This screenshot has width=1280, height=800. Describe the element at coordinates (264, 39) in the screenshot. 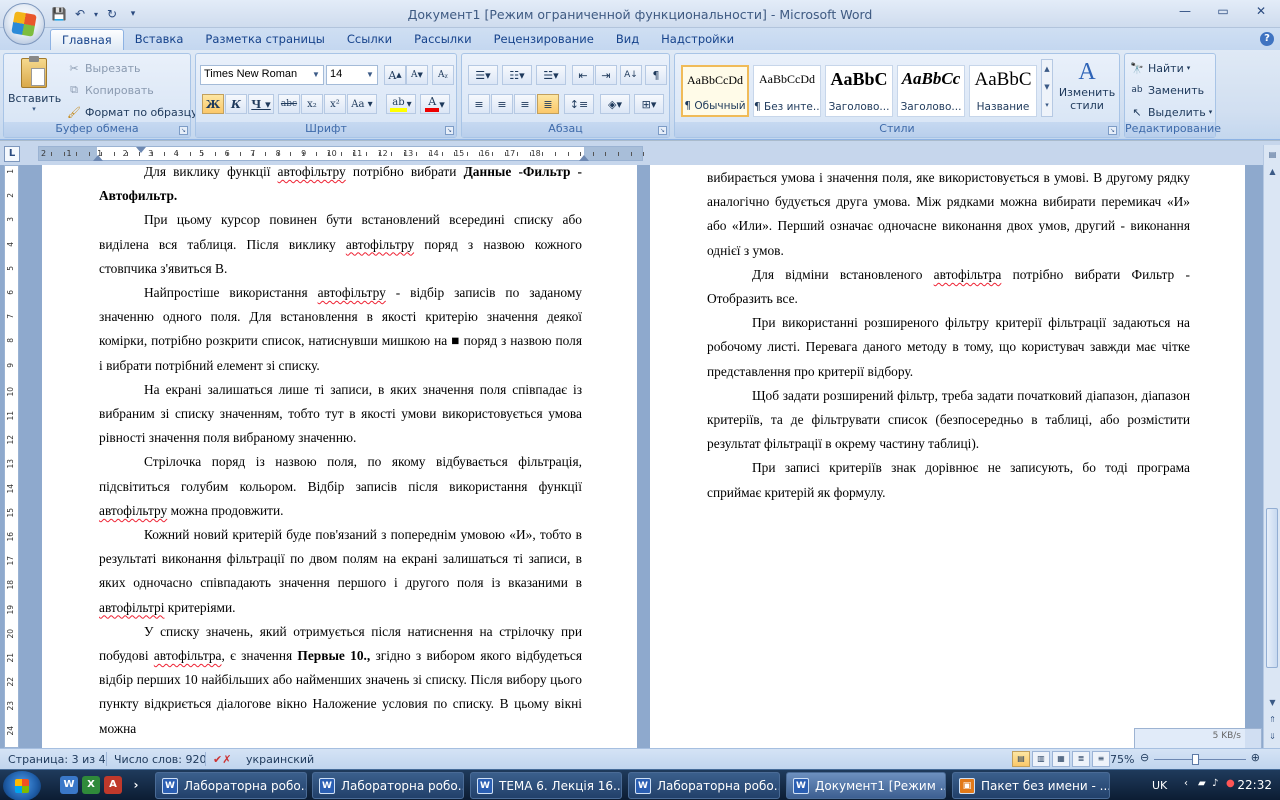

I see `tab-page-layout: Разметка страницы` at that location.